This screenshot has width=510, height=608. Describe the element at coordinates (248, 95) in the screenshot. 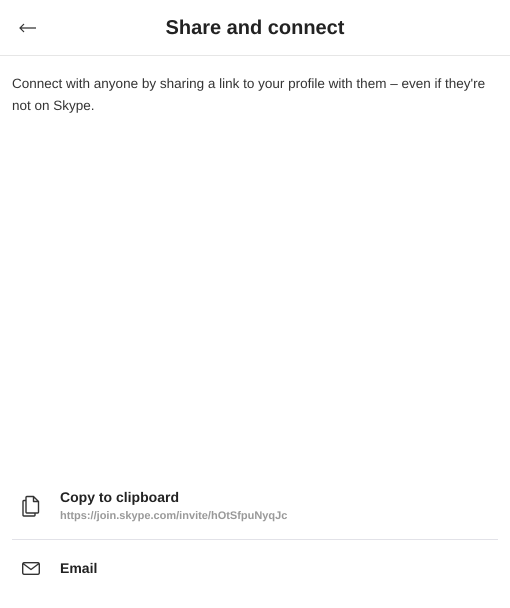

I see `description-text: Connect with anyone by sharing a link to your profile with them – even if they're not on Skype.` at that location.